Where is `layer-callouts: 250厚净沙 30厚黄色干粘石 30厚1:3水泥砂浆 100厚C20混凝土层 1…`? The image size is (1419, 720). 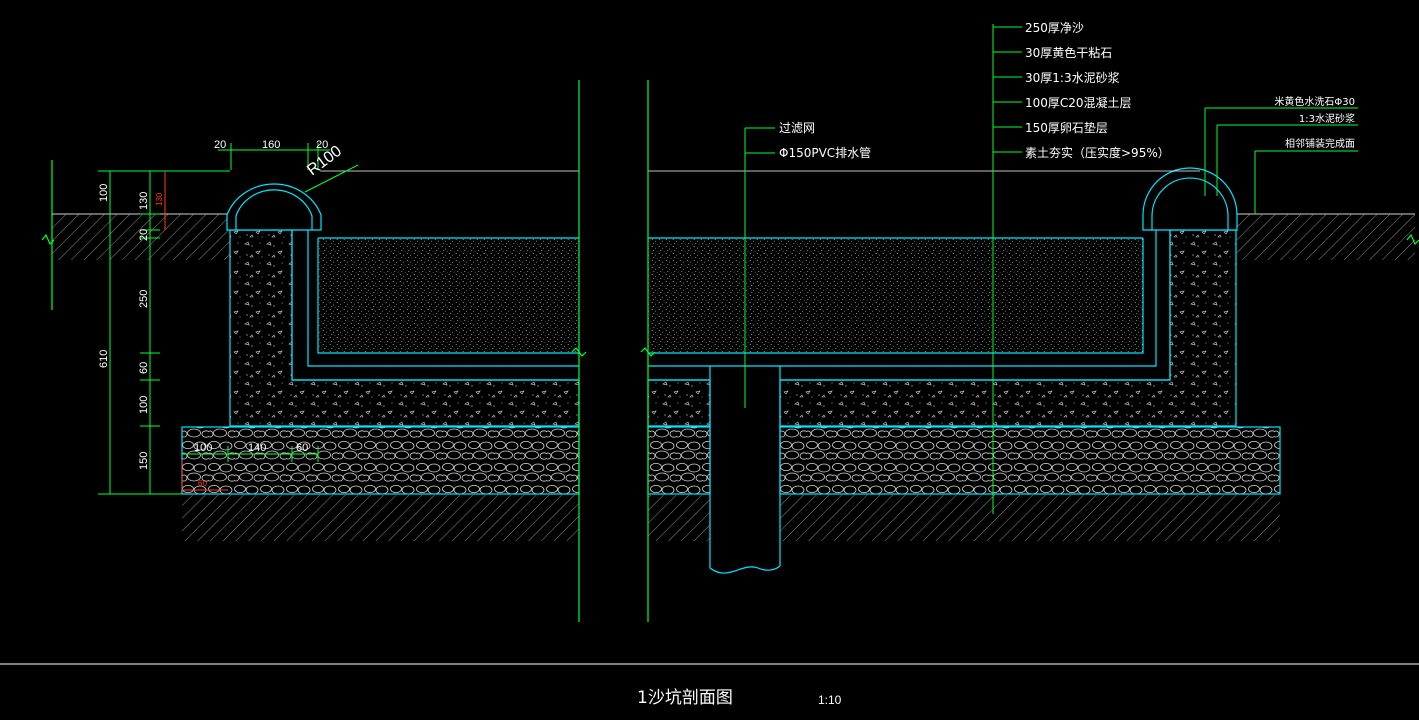
layer-callouts: 250厚净沙 30厚黄色干粘石 30厚1:3水泥砂浆 100厚C20混凝土层 1… is located at coordinates (1097, 90).